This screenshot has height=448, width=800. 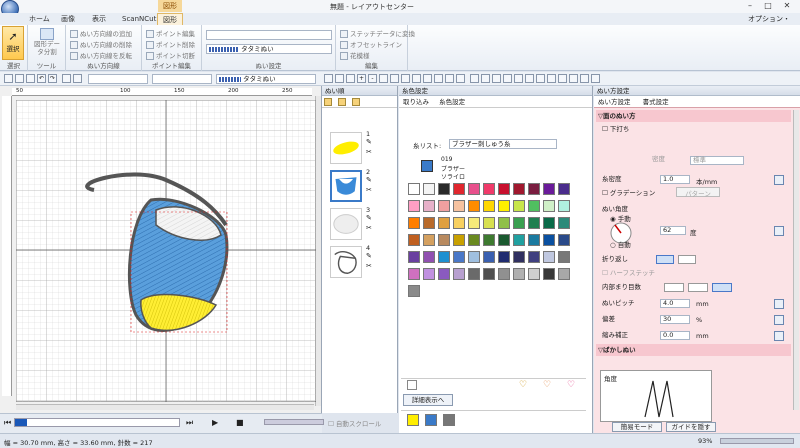 What do you see at coordinates (47, 42) in the screenshot?
I see `split-shape-button: 図形データ分割` at bounding box center [47, 42].